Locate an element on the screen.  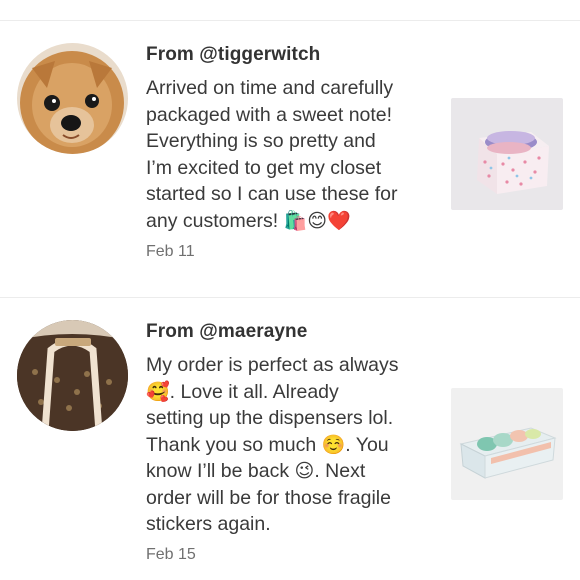
review-line: 🥰. Love it all. Already is located at coordinates (288, 392).